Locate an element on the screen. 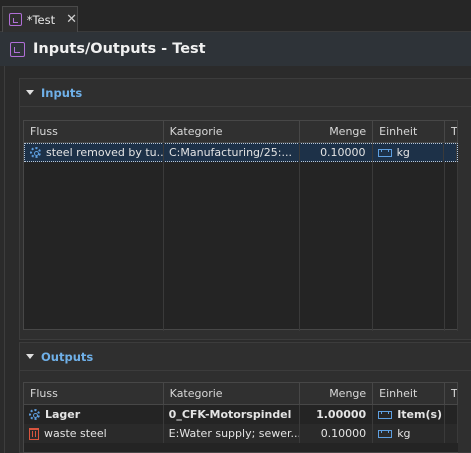 Image resolution: width=471 pixels, height=453 pixels. cell-flow: waste steel is located at coordinates (94, 433).